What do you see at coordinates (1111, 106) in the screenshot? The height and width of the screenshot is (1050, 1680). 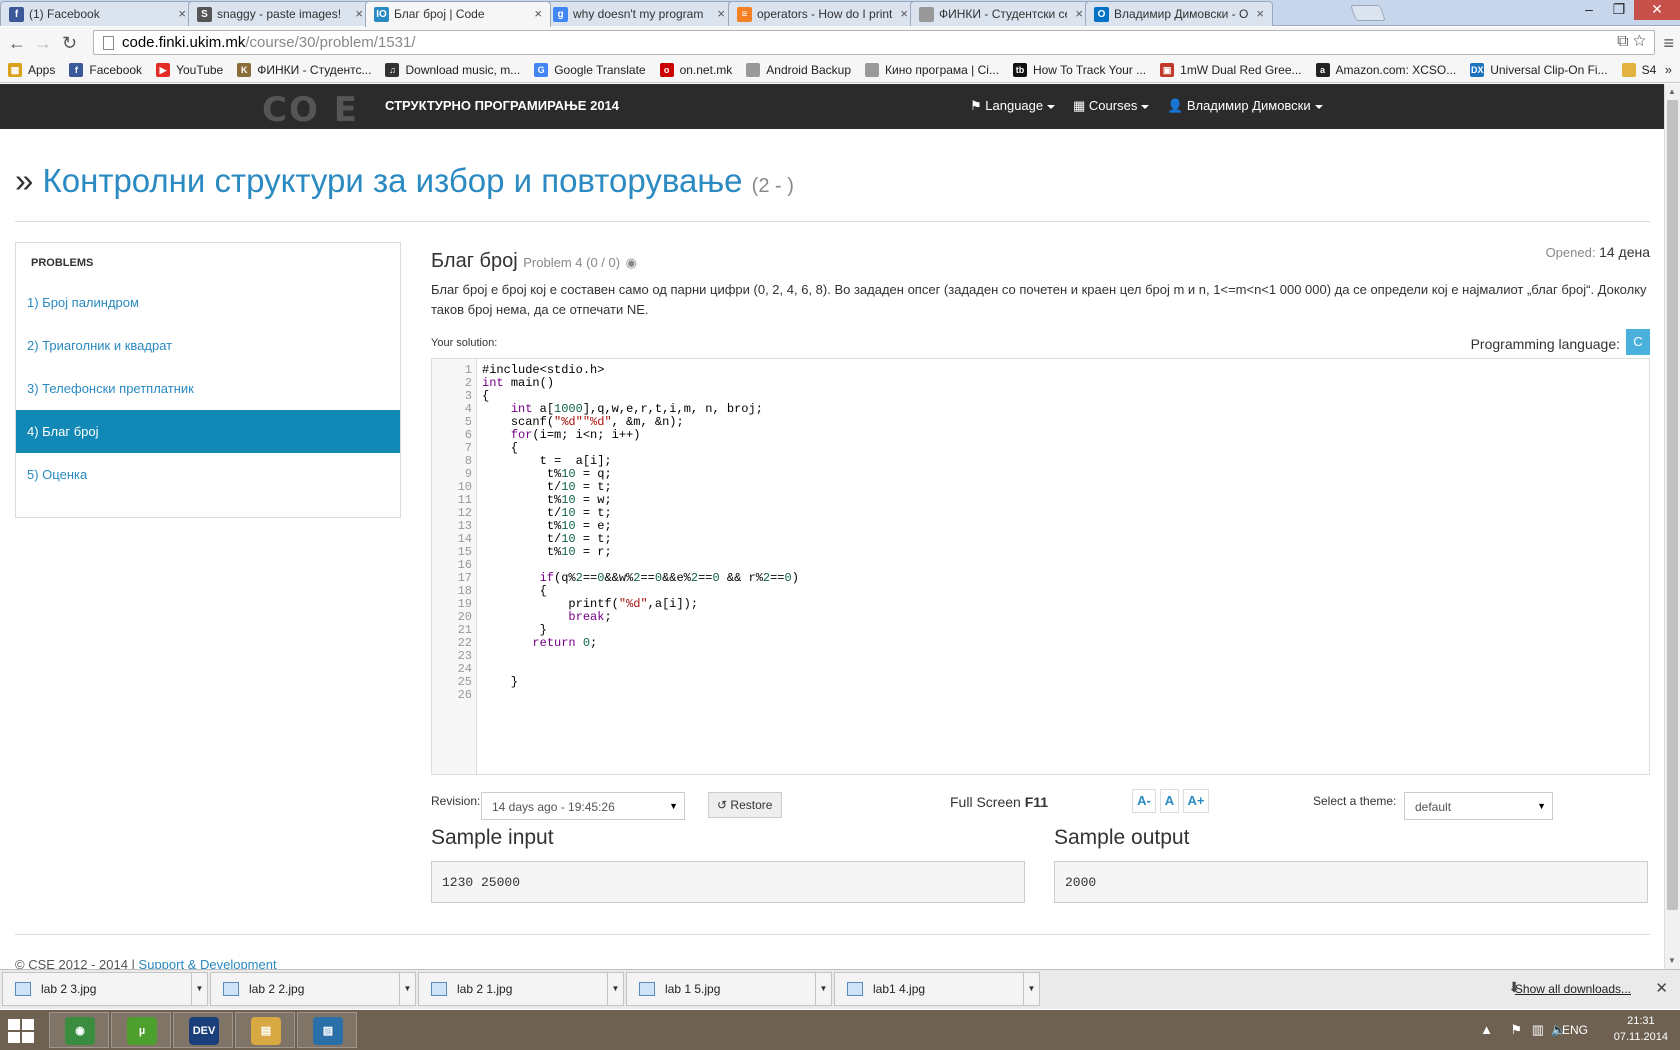 I see `nav-courses: ▦ Courses` at bounding box center [1111, 106].